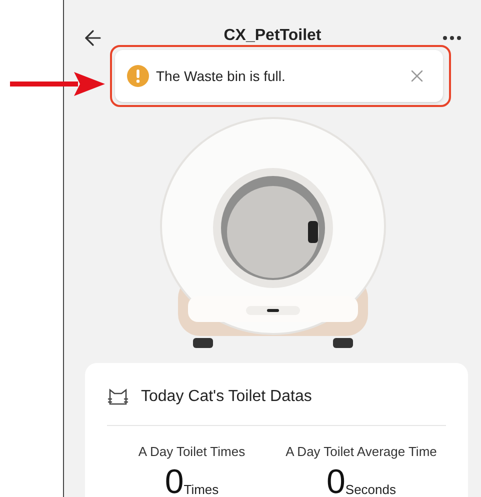 This screenshot has width=481, height=497. I want to click on card-title: Today Cat's Toilet Datas, so click(226, 396).